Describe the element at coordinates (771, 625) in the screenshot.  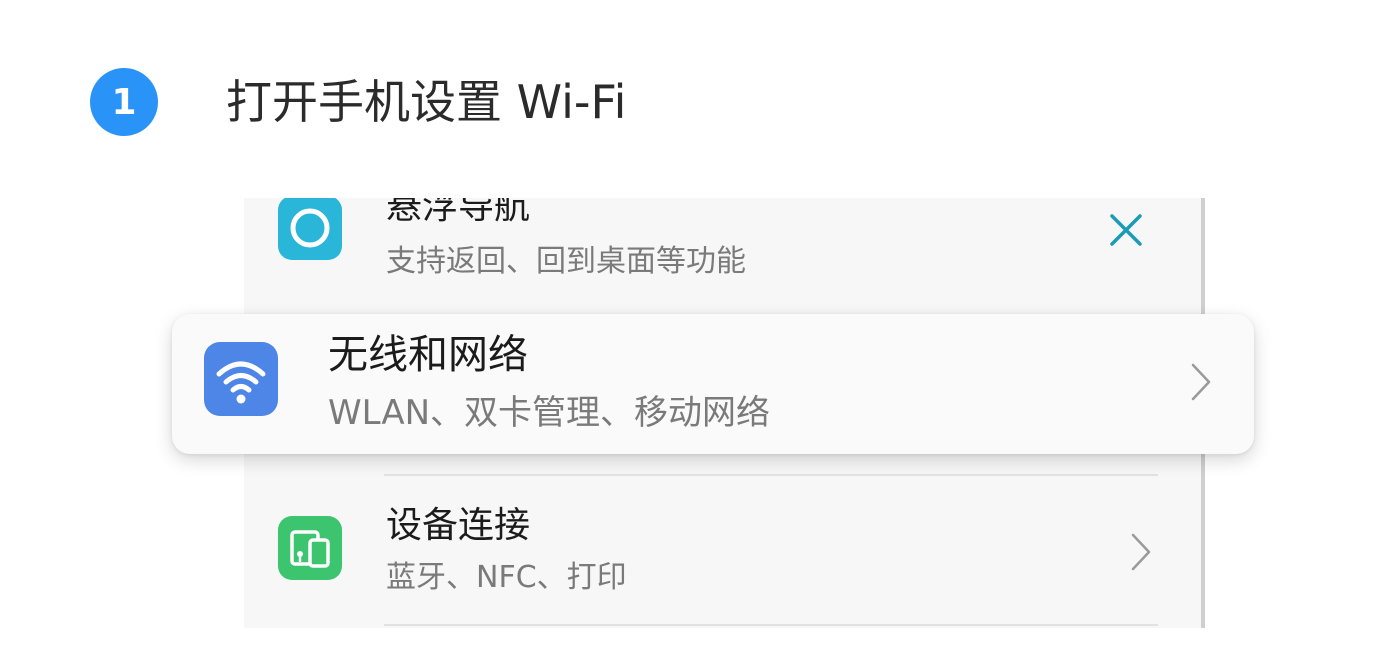
I see `divider` at that location.